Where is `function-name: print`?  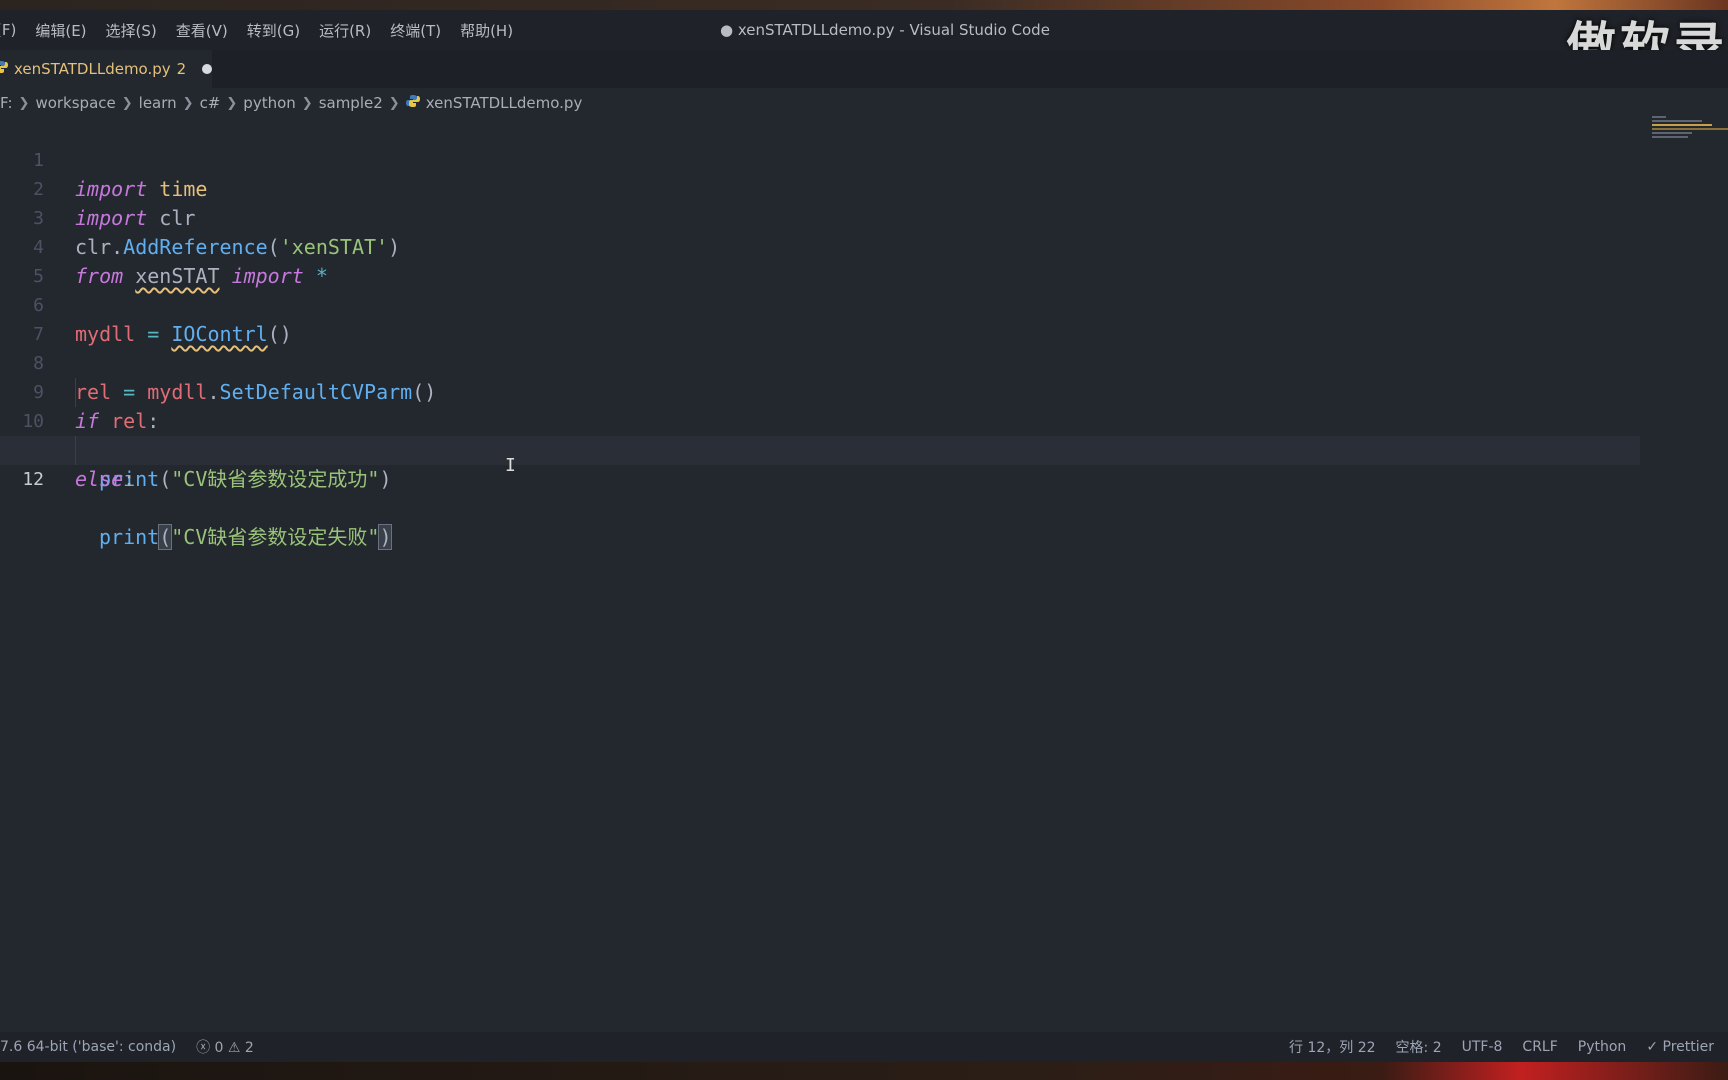 function-name: print is located at coordinates (129, 537).